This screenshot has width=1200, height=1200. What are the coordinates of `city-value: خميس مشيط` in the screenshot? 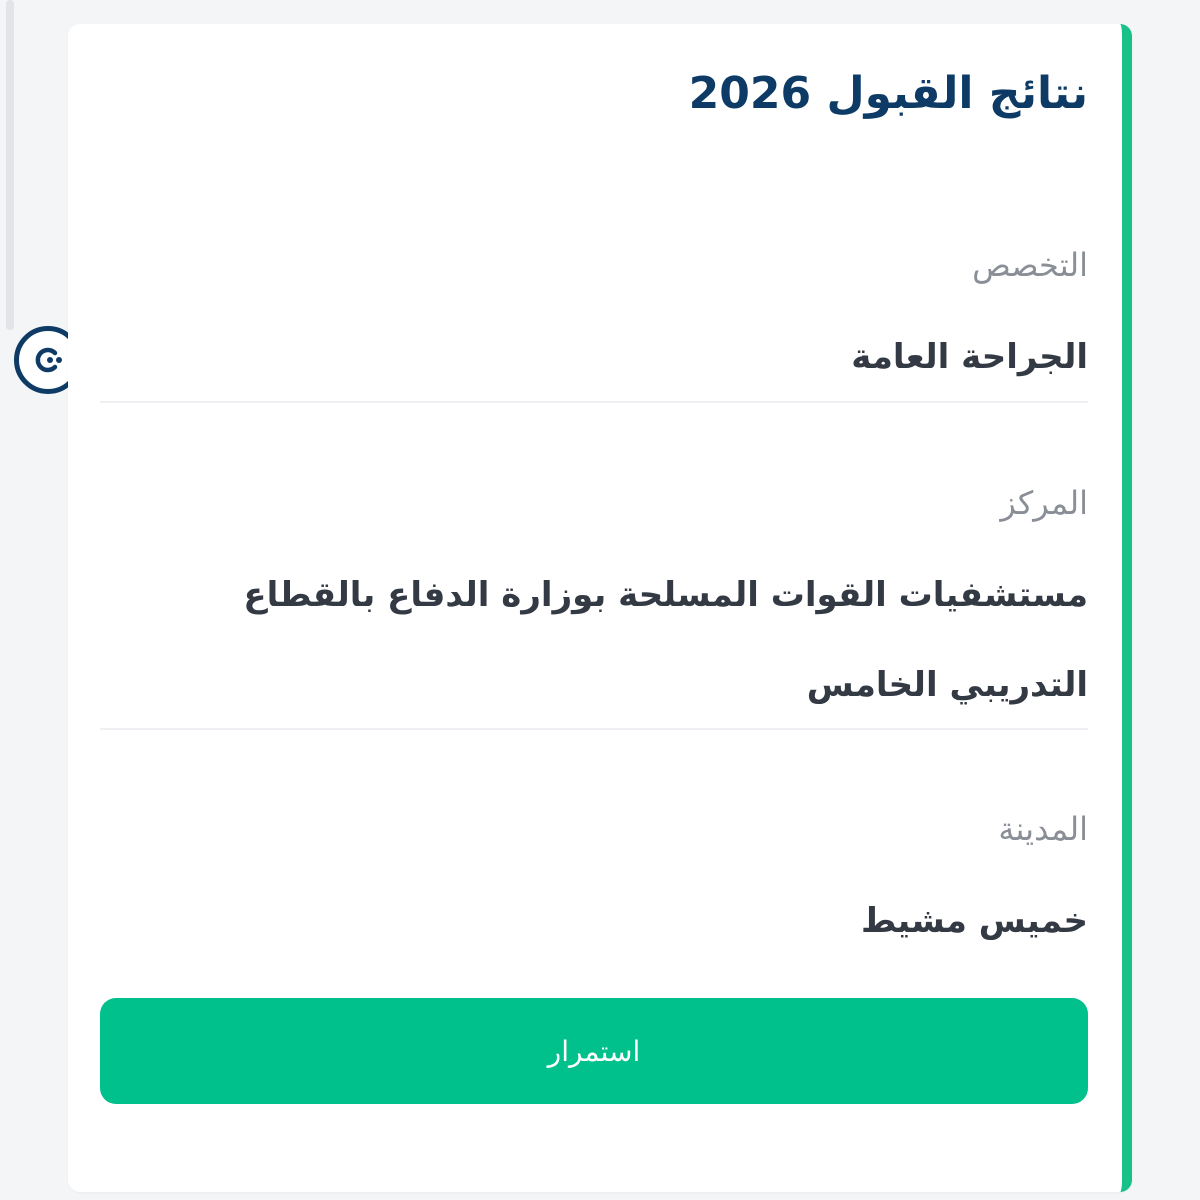 It's located at (974, 921).